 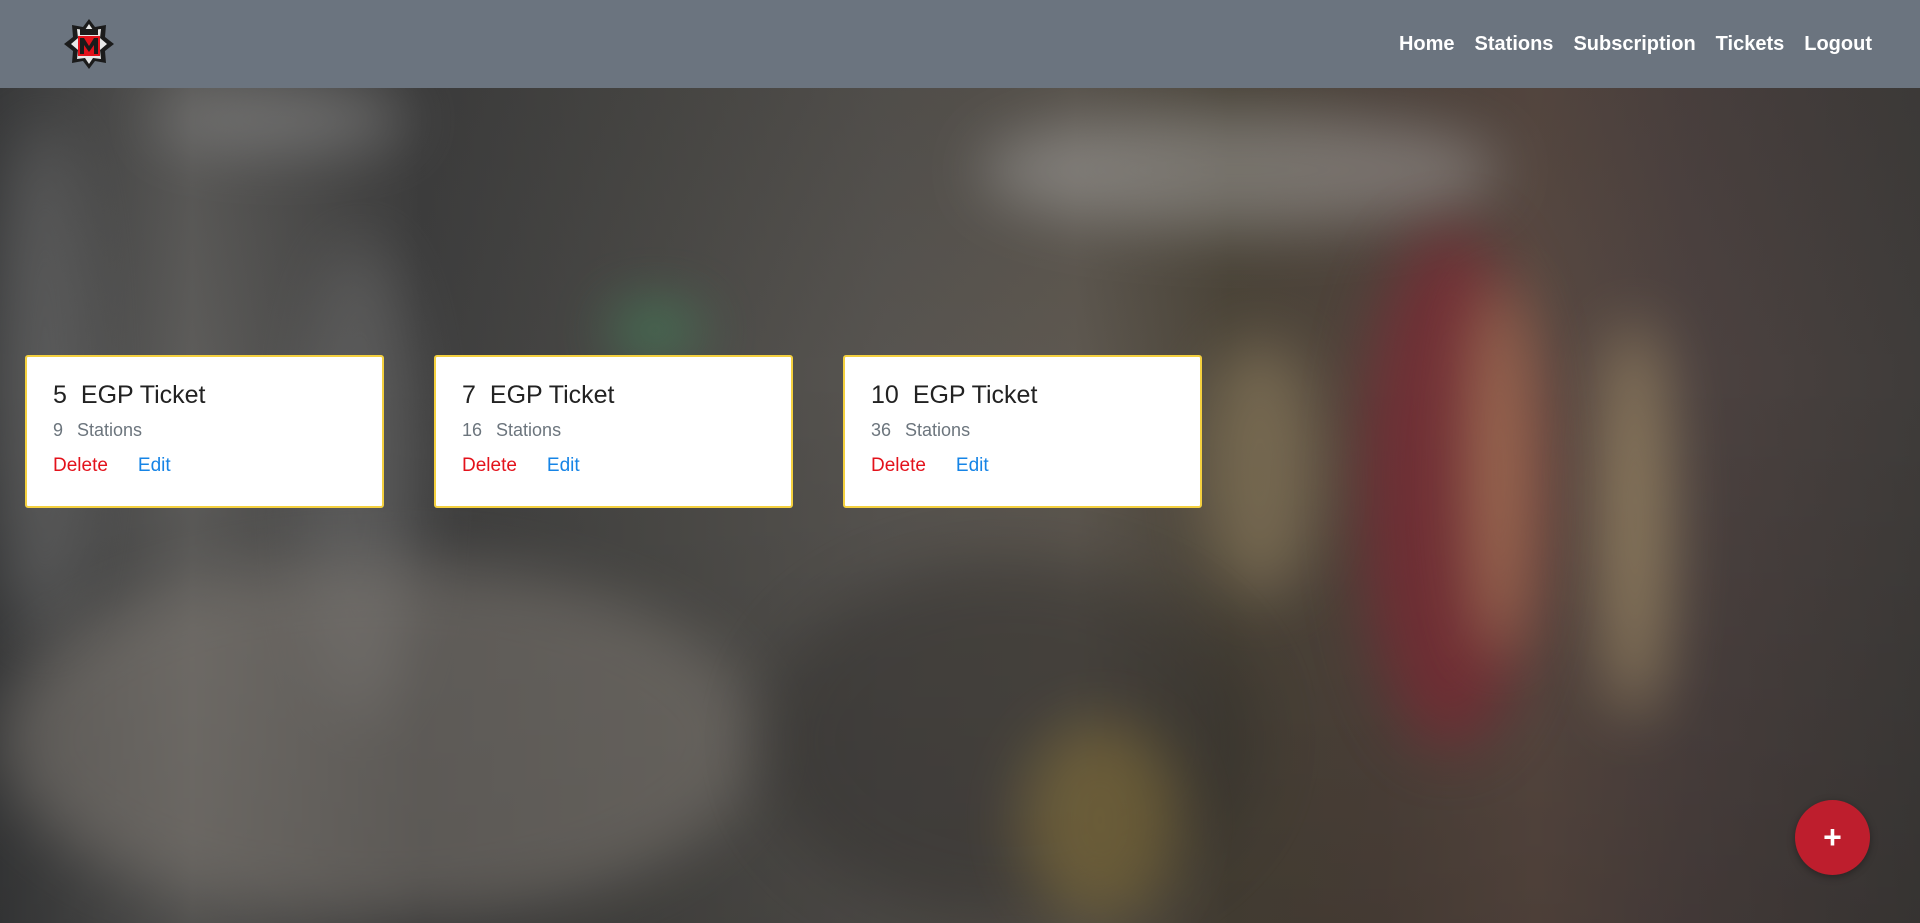 I want to click on ticket-price: 5, so click(x=60, y=395).